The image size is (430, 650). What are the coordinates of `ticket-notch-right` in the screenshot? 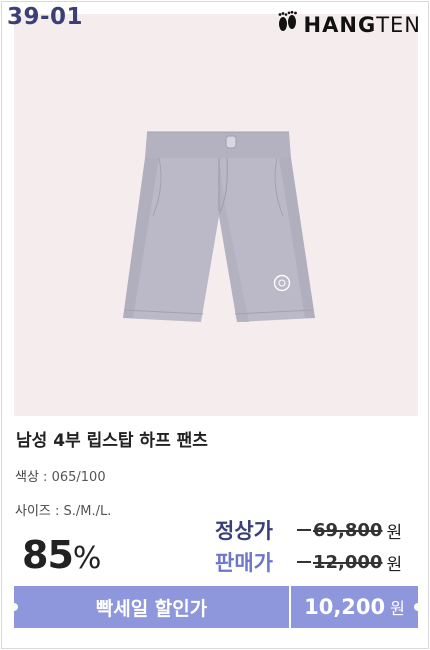 It's located at (418, 607).